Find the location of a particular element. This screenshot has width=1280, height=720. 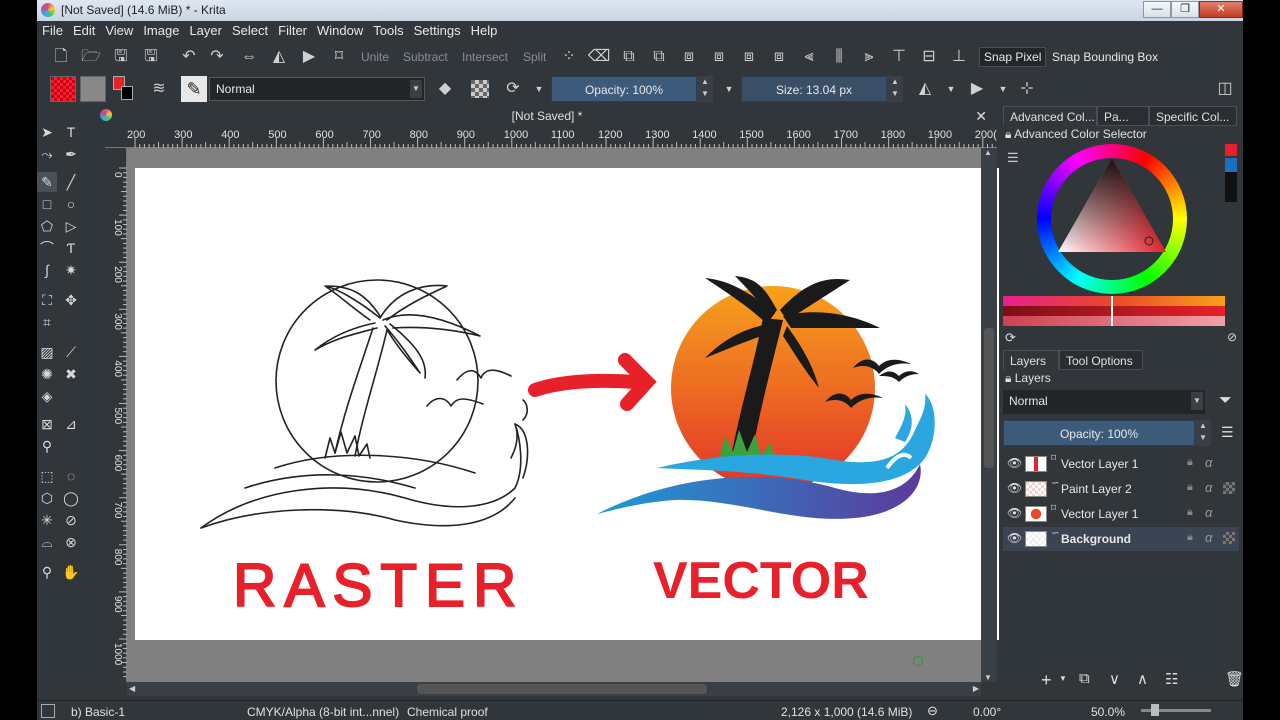

ungroup-icon: ⧉ is located at coordinates (659, 57).